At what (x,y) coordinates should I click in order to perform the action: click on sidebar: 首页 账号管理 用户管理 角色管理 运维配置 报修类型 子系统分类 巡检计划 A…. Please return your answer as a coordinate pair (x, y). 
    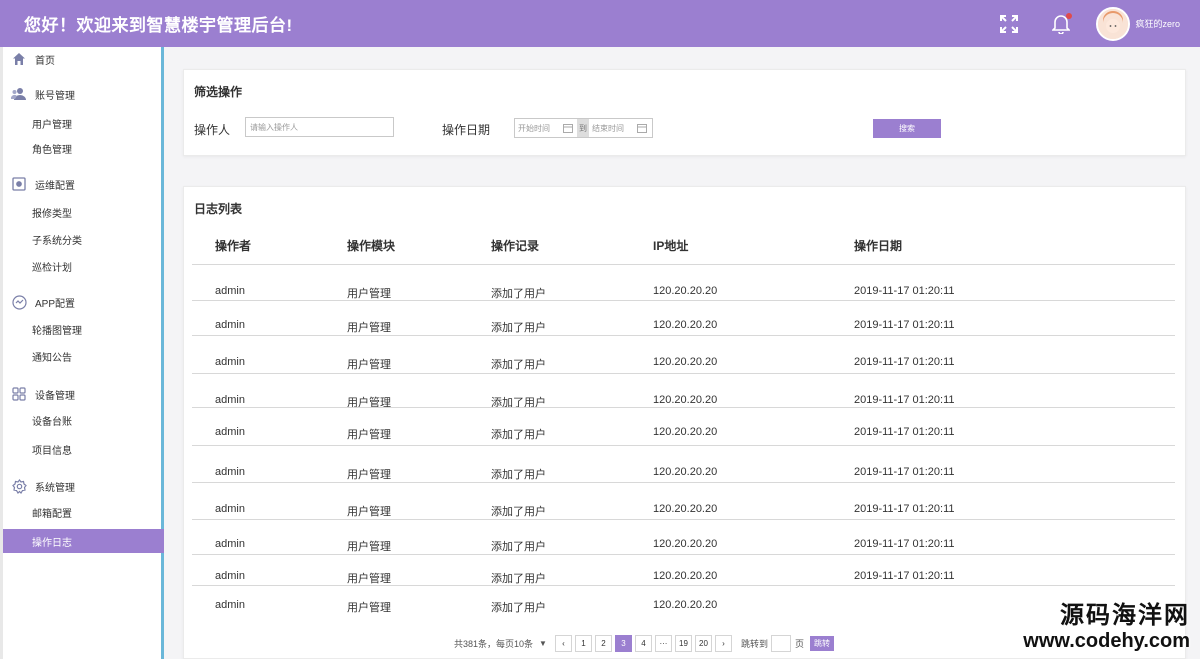
    Looking at the image, I should click on (82, 353).